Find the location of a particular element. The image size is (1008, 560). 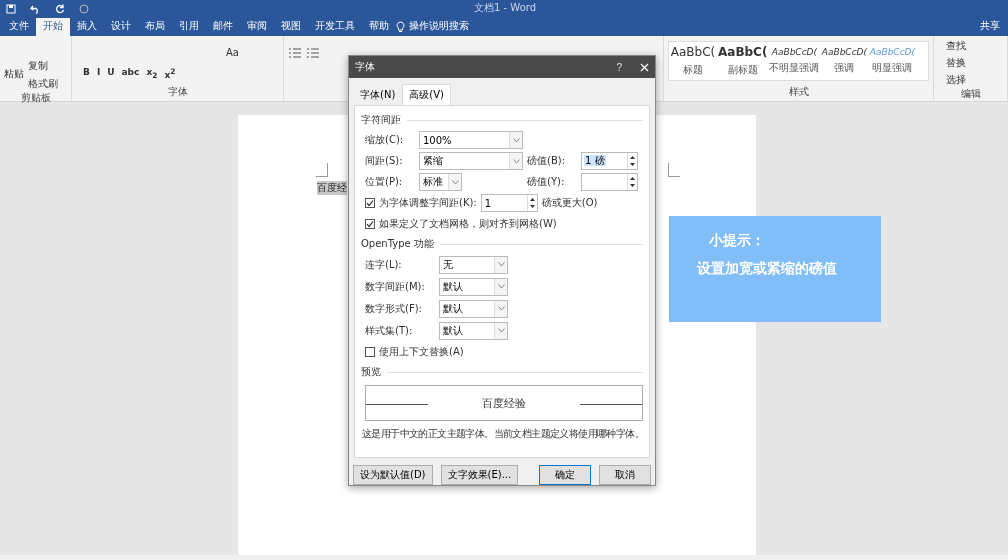

group-label: 字体 is located at coordinates (177, 92).